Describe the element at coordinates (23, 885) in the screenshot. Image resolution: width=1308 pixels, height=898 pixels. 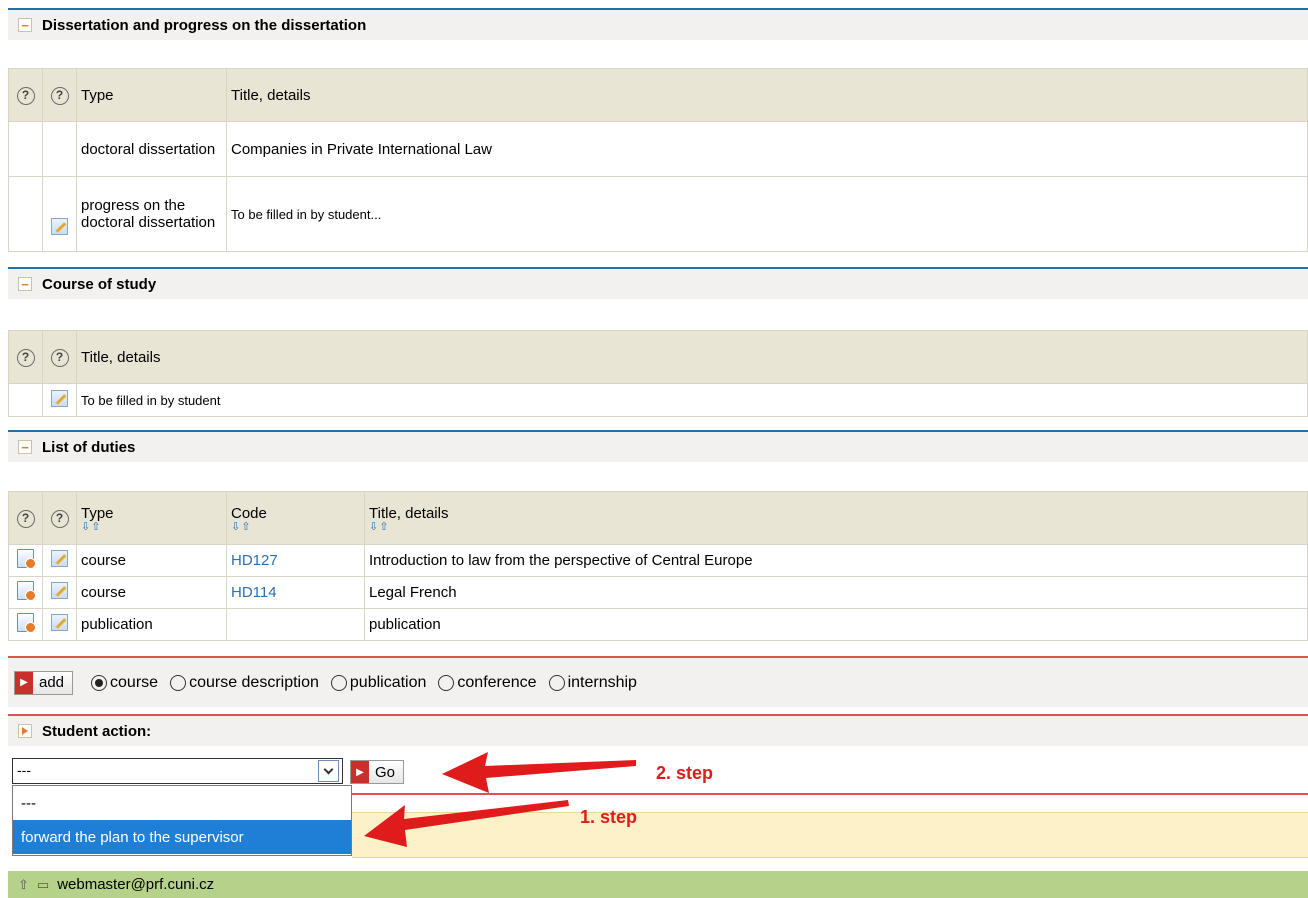
I see `up-arrow-icon: ⇧` at that location.